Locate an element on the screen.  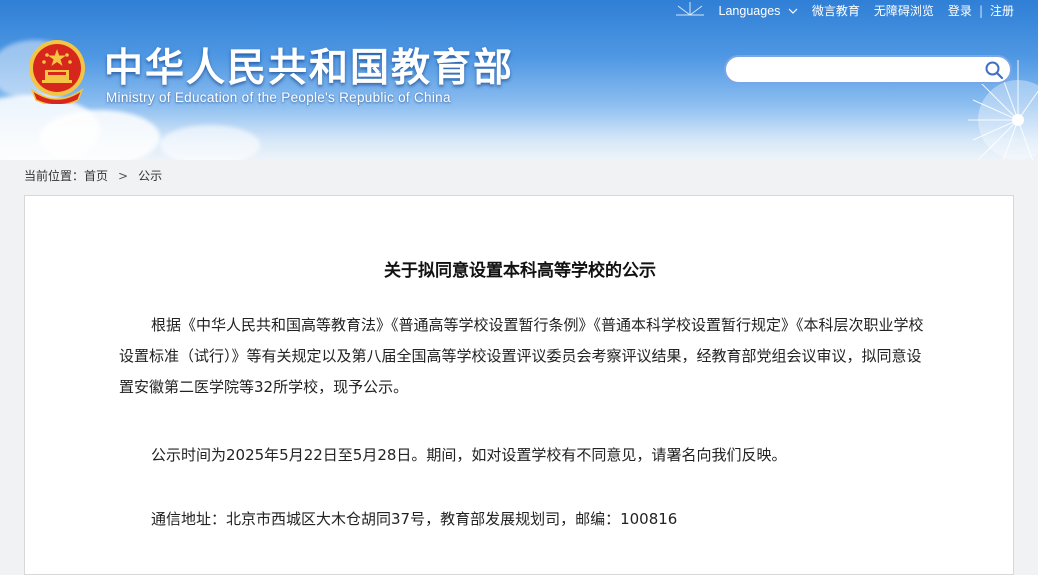
breadcrumb: 当前位置：首页 > 公示 is located at coordinates (93, 175).